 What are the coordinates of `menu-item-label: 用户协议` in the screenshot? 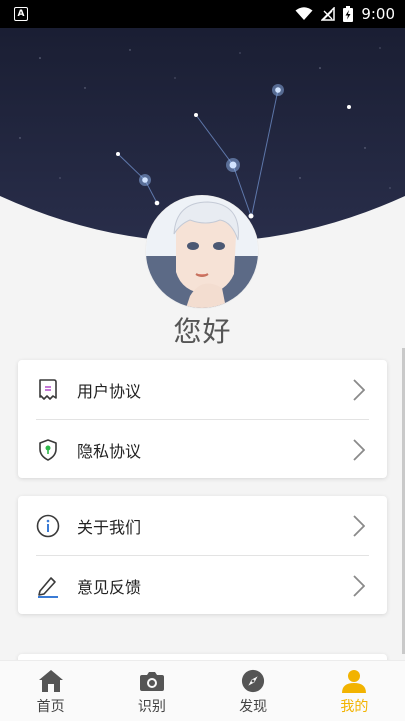 It's located at (109, 391).